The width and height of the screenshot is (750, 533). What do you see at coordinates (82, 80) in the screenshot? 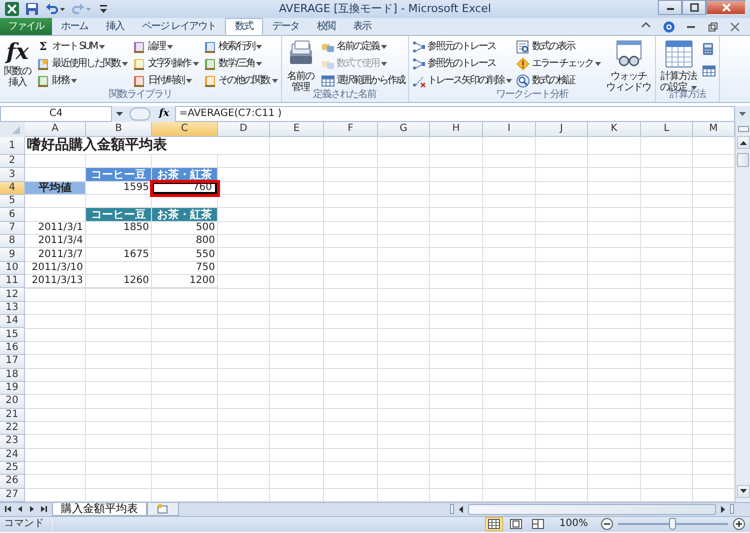
I see `ribbon-button: 財務` at bounding box center [82, 80].